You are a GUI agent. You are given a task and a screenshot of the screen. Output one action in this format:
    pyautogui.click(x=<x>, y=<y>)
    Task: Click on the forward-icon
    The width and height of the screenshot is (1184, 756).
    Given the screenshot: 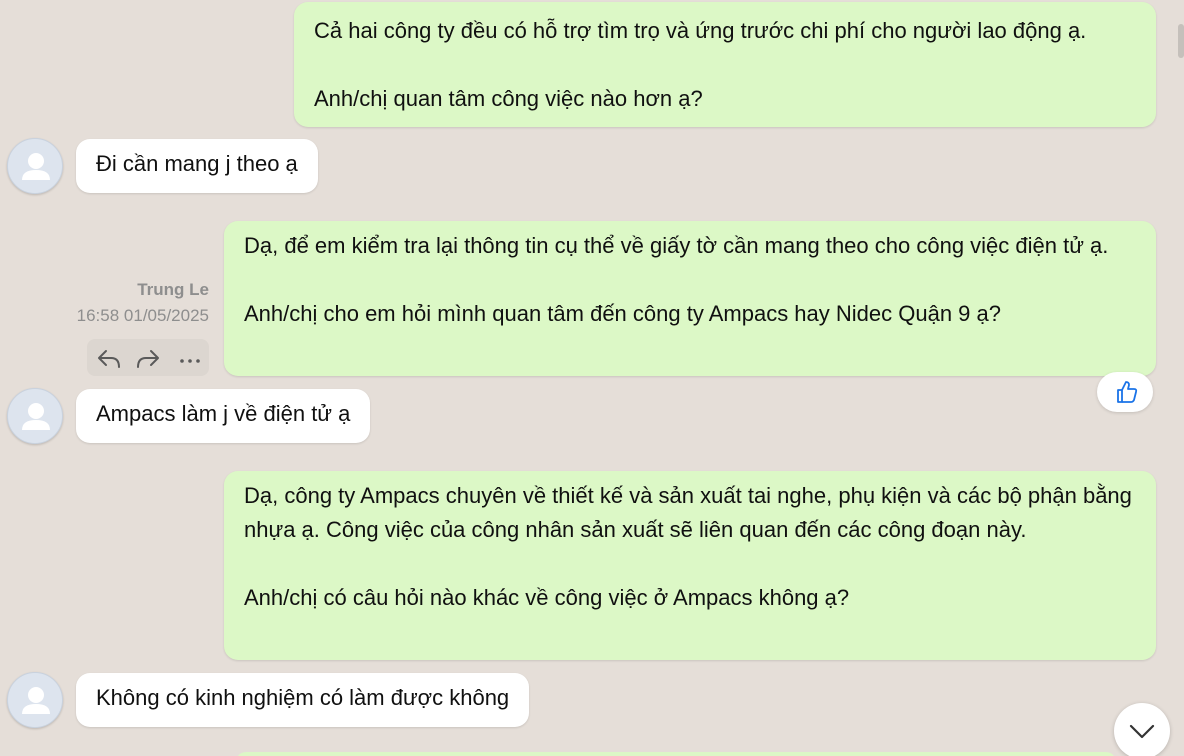 What is the action you would take?
    pyautogui.click(x=148, y=358)
    